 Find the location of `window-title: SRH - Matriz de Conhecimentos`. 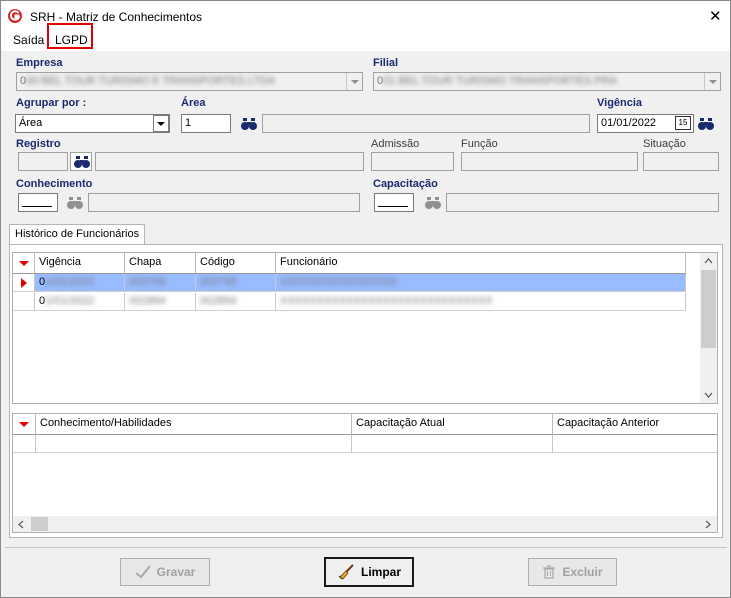

window-title: SRH - Matriz de Conhecimentos is located at coordinates (116, 17).